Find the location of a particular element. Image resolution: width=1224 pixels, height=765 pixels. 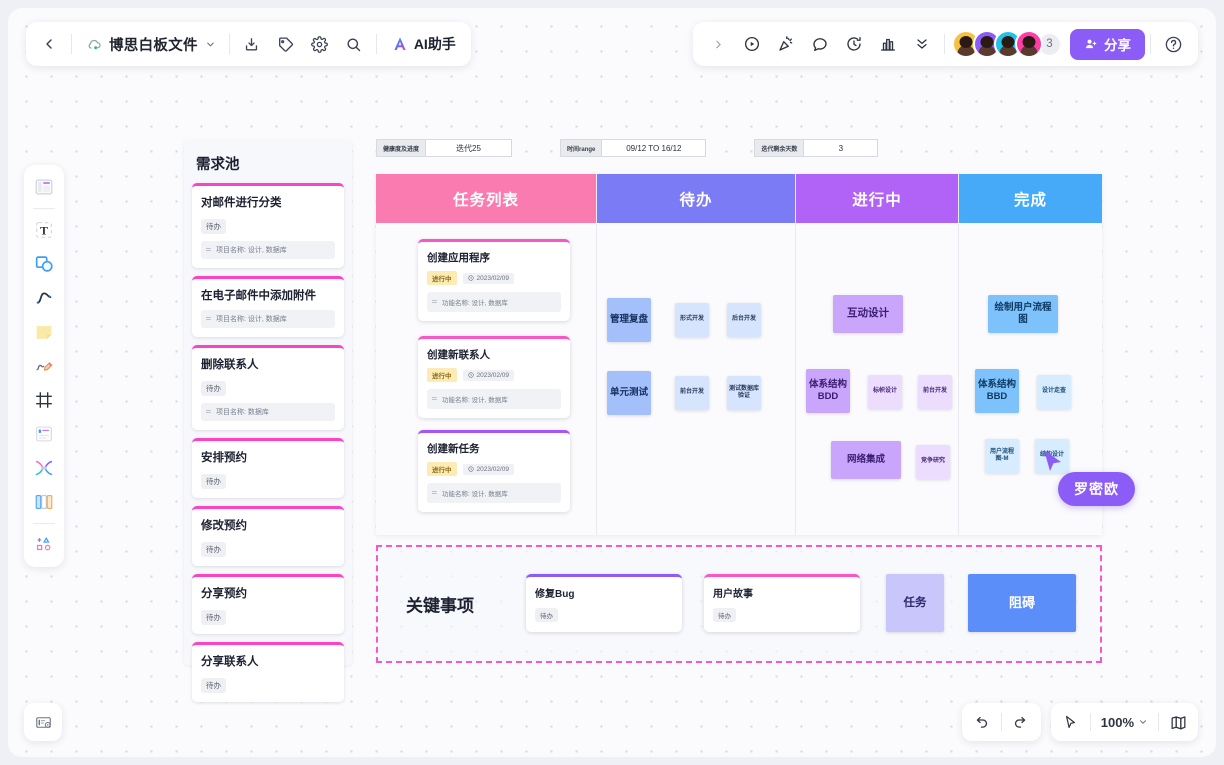

kanban-column-pending: 待办 管理复盘 形式开发 后台开发 单元测试 前台开发 测试数据库验证 is located at coordinates (696, 354).